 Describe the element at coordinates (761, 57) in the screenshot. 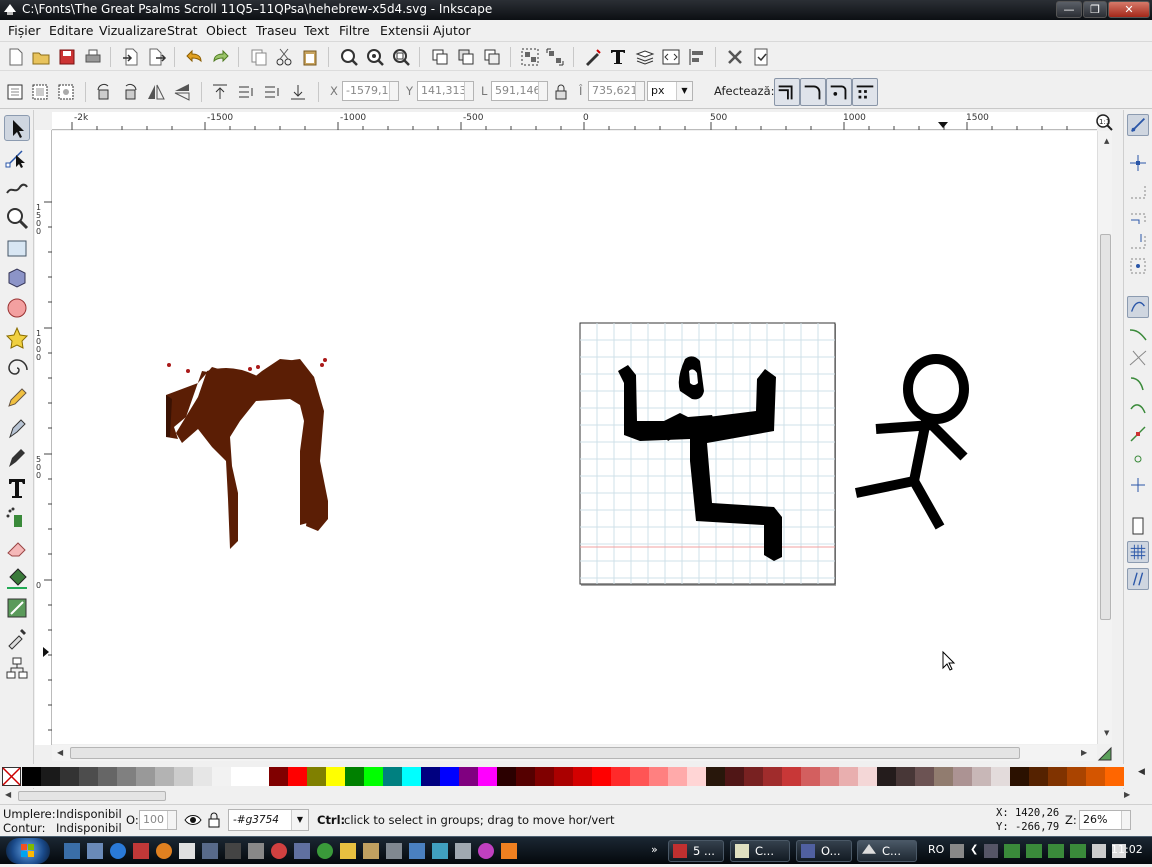

I see `document-properties-icon` at that location.